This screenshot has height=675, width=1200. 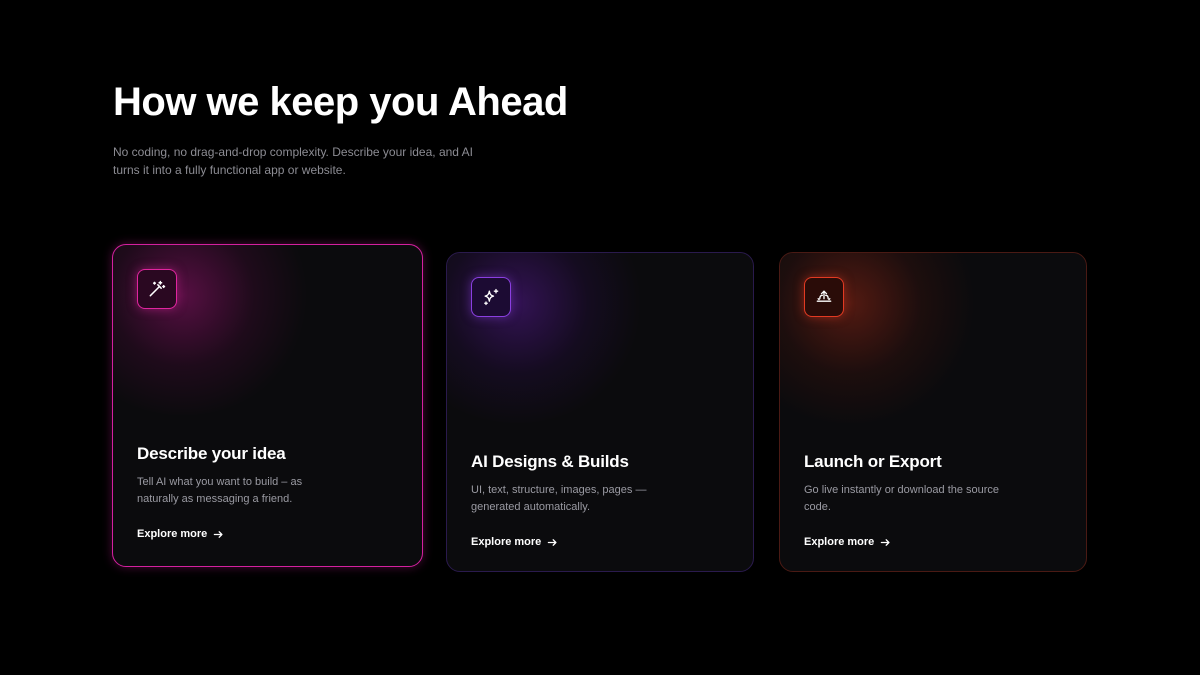 I want to click on section-title: How we keep you Ahead, so click(x=340, y=102).